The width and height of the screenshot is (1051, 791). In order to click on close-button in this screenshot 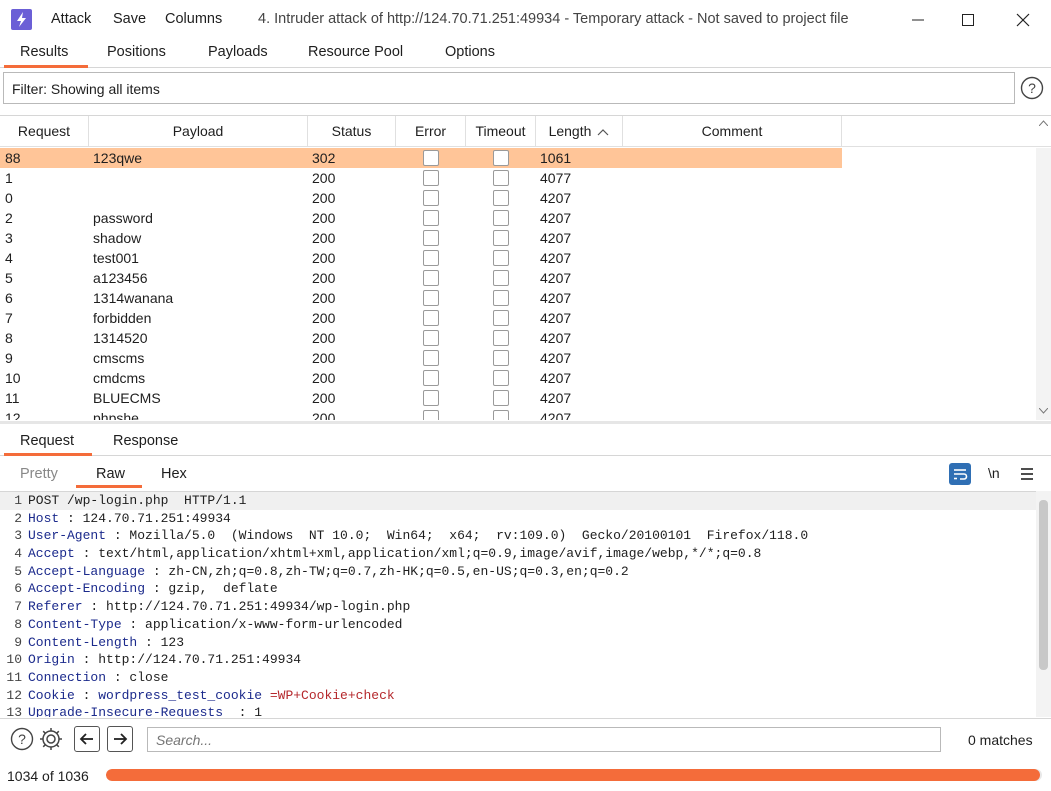, I will do `click(1023, 20)`.